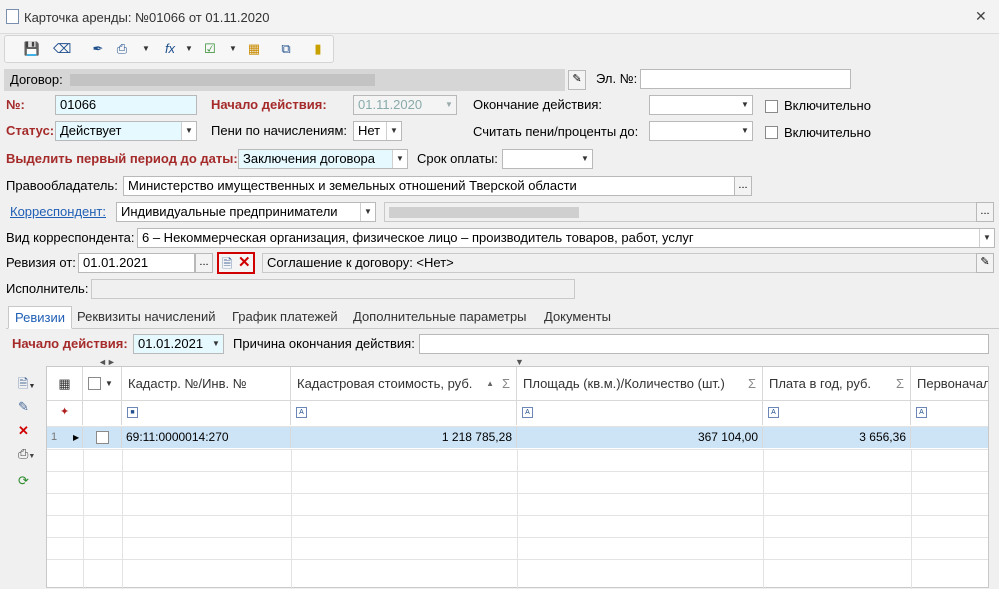 The image size is (999, 589). I want to click on tab-revisions: Ревизии, so click(40, 317).